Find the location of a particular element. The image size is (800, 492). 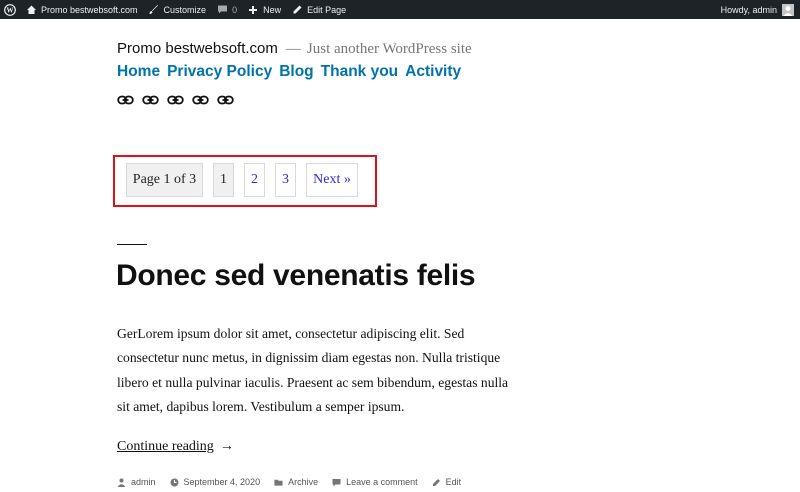

pagination-current-page: 1 is located at coordinates (223, 180).